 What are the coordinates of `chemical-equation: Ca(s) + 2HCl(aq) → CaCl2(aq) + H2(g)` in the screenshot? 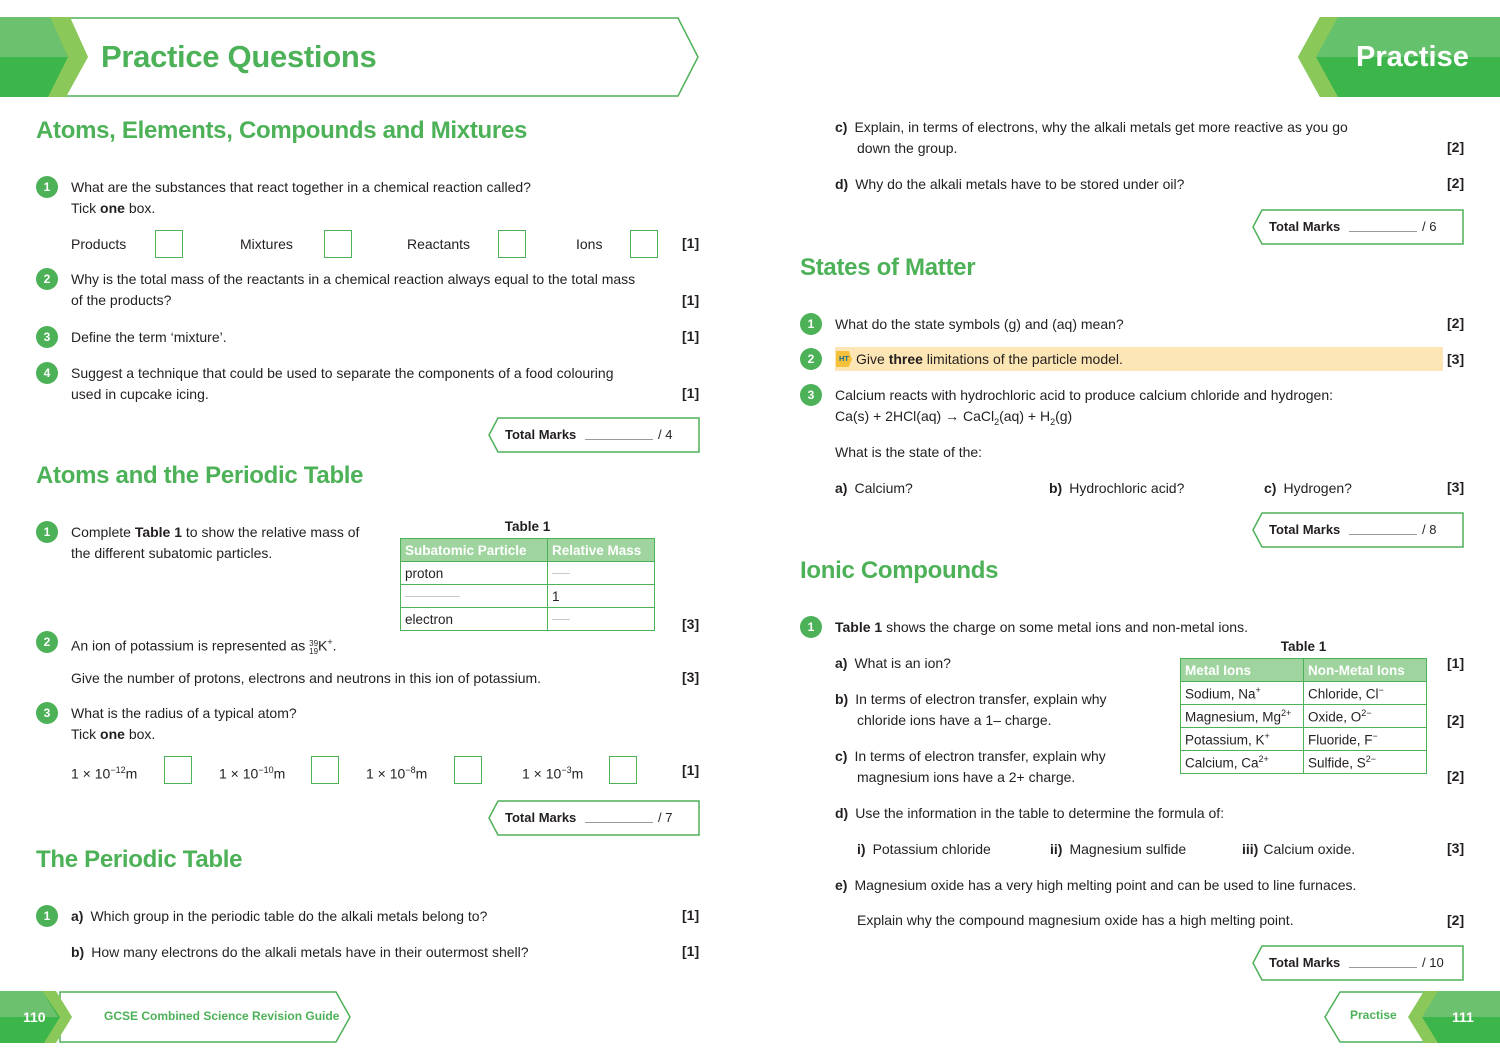 It's located at (954, 417).